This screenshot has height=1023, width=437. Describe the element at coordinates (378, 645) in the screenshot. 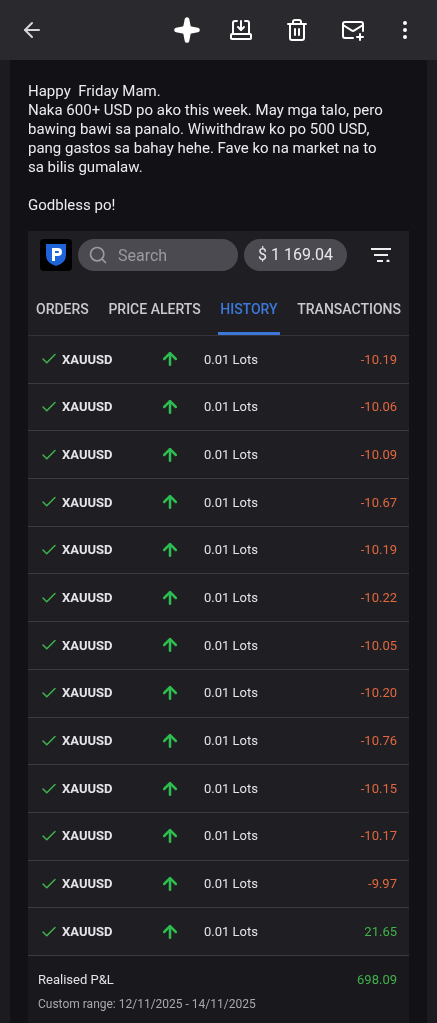

I see `pnl-text: -10.05` at that location.